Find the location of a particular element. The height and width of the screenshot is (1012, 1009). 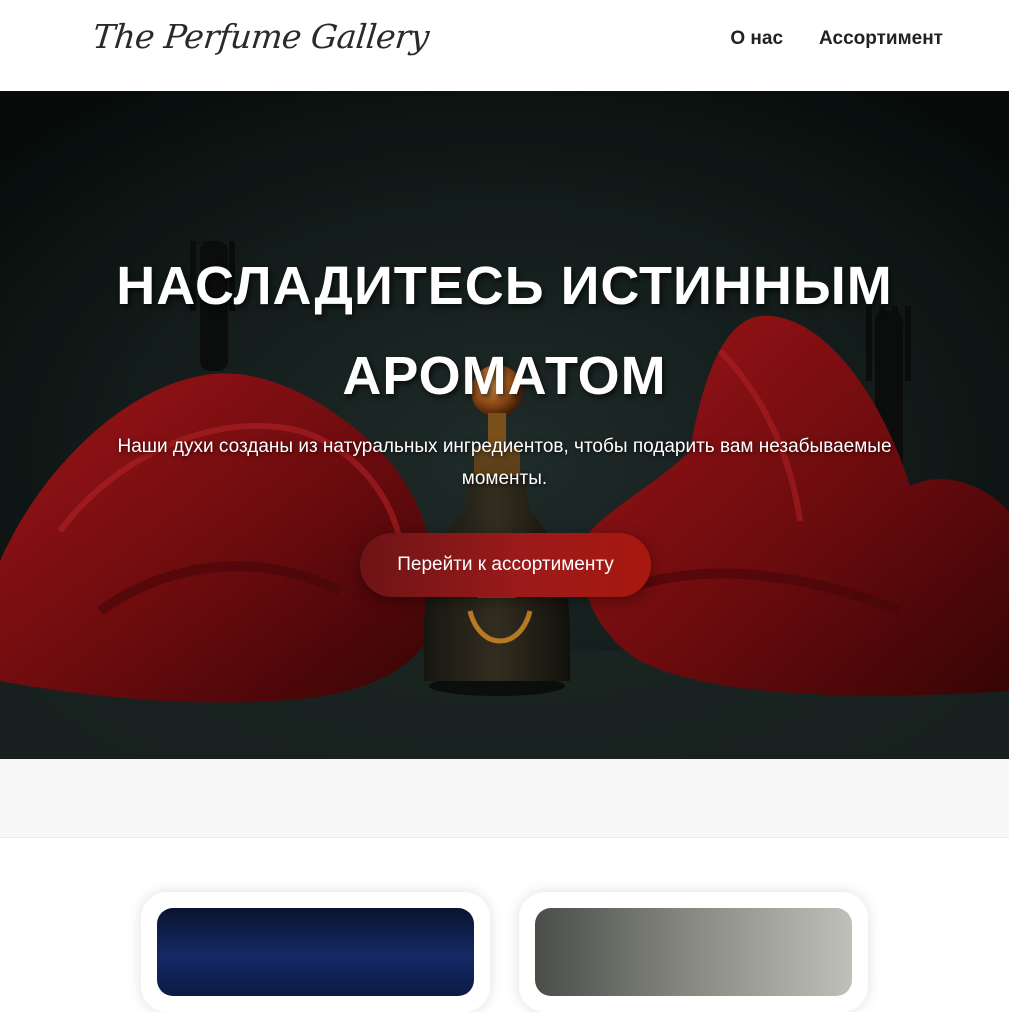

main-nav: О нас Ассортимент is located at coordinates (836, 39).